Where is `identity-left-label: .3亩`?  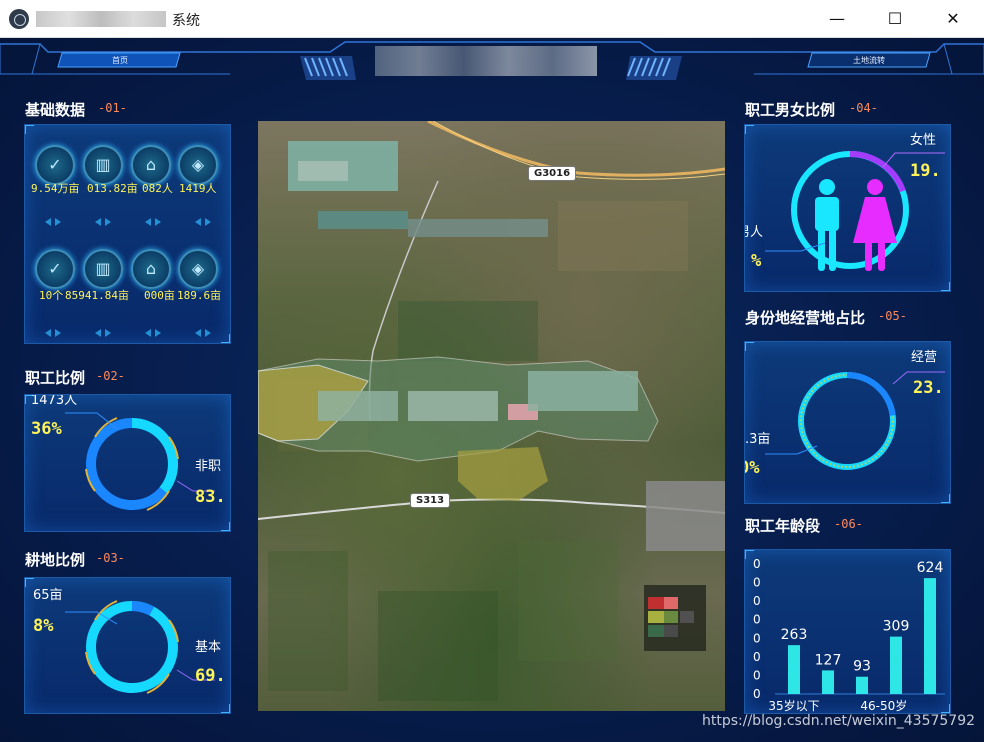 identity-left-label: .3亩 is located at coordinates (758, 439).